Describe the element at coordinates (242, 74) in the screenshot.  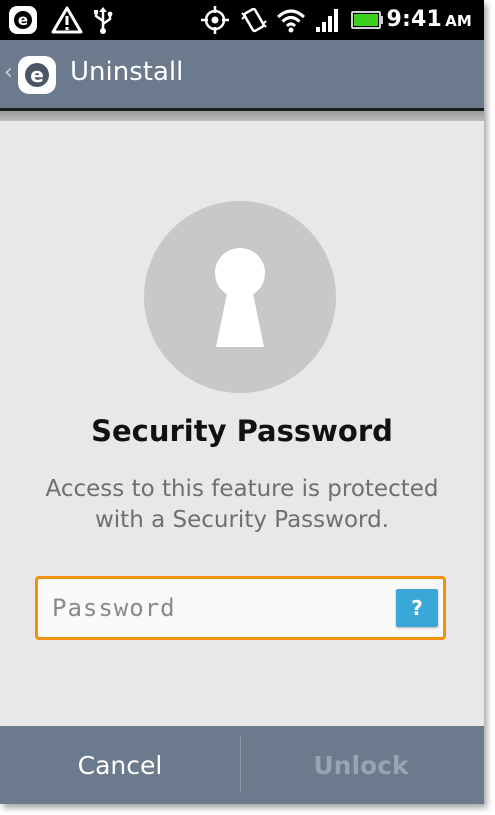
I see `action-bar: ‹ e Uninstall` at that location.